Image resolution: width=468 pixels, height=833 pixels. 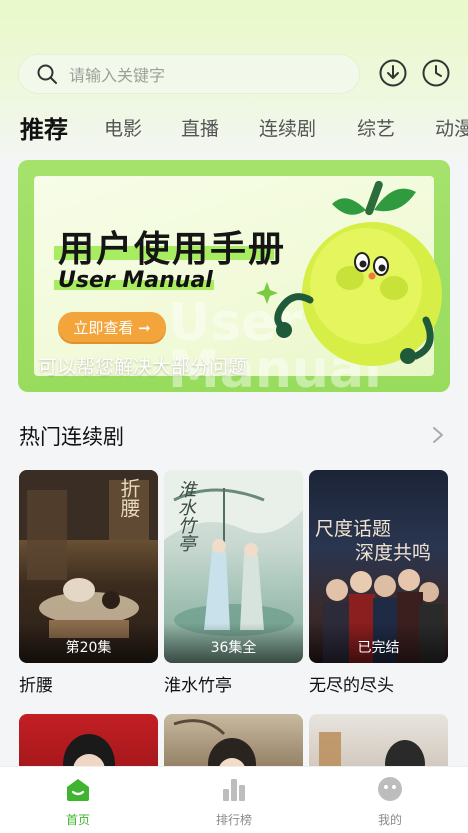 What do you see at coordinates (451, 127) in the screenshot?
I see `tab-anime: 动漫` at bounding box center [451, 127].